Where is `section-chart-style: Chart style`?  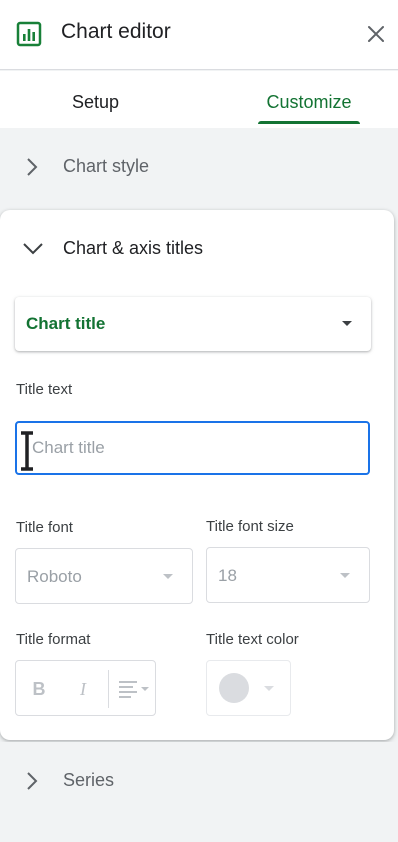 section-chart-style: Chart style is located at coordinates (199, 168).